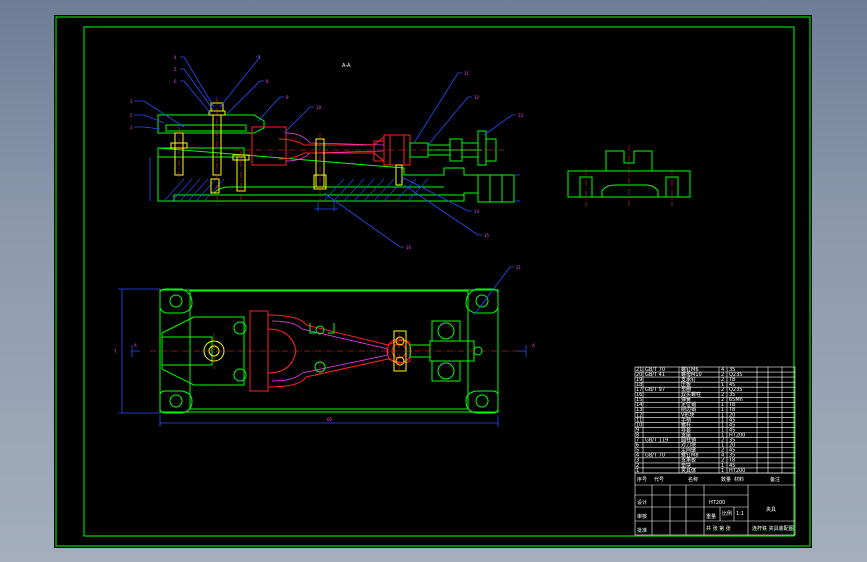 This screenshot has width=867, height=562. What do you see at coordinates (211, 124) in the screenshot?
I see `clamp-plate` at bounding box center [211, 124].